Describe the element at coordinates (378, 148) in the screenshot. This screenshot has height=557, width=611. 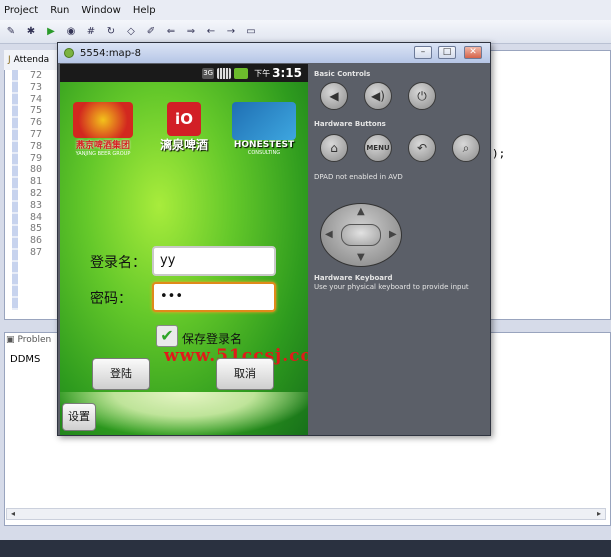
I see `menu-button: MENU` at that location.